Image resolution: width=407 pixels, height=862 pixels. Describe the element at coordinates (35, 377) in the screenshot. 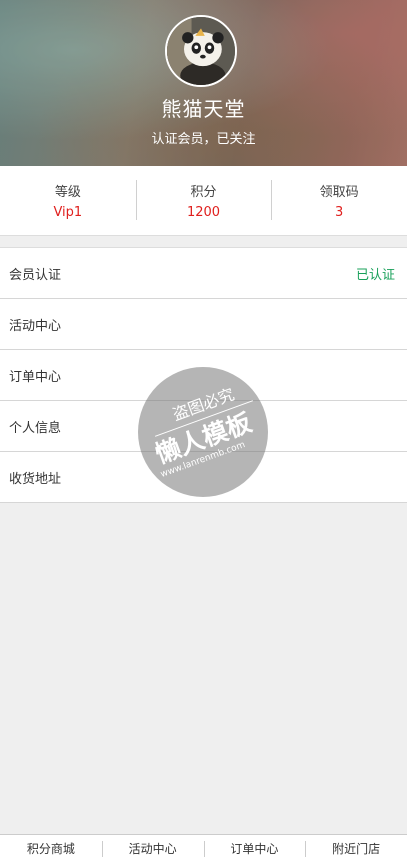

I see `menu-item-label: 订单中心` at that location.